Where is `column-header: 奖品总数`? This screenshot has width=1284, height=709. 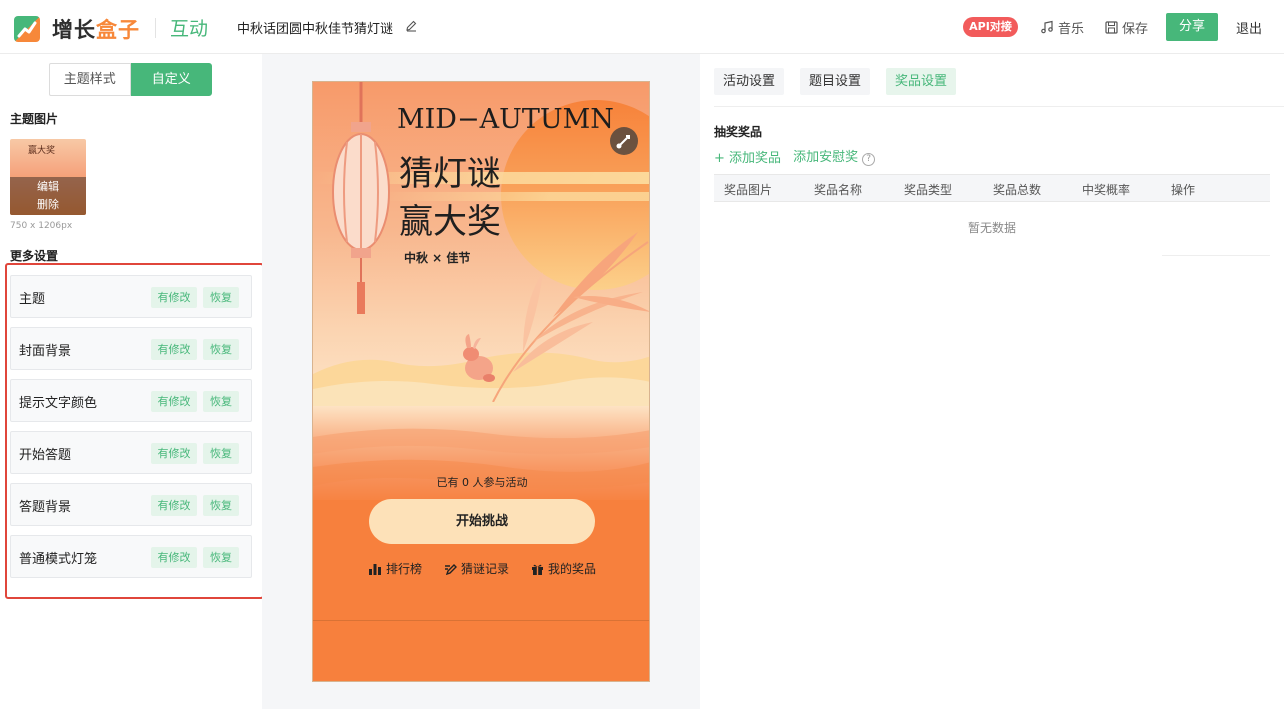 column-header: 奖品总数 is located at coordinates (1017, 190).